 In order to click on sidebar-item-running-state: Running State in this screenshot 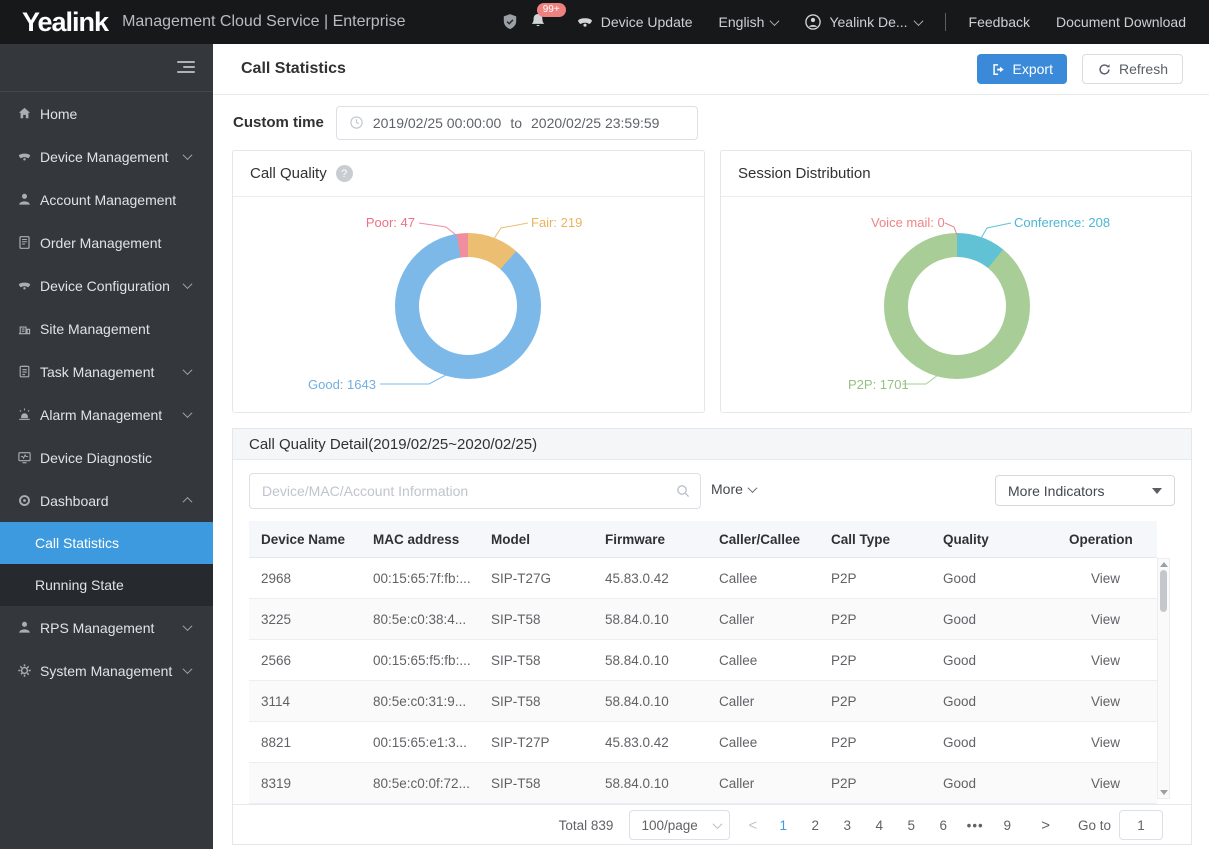, I will do `click(106, 585)`.